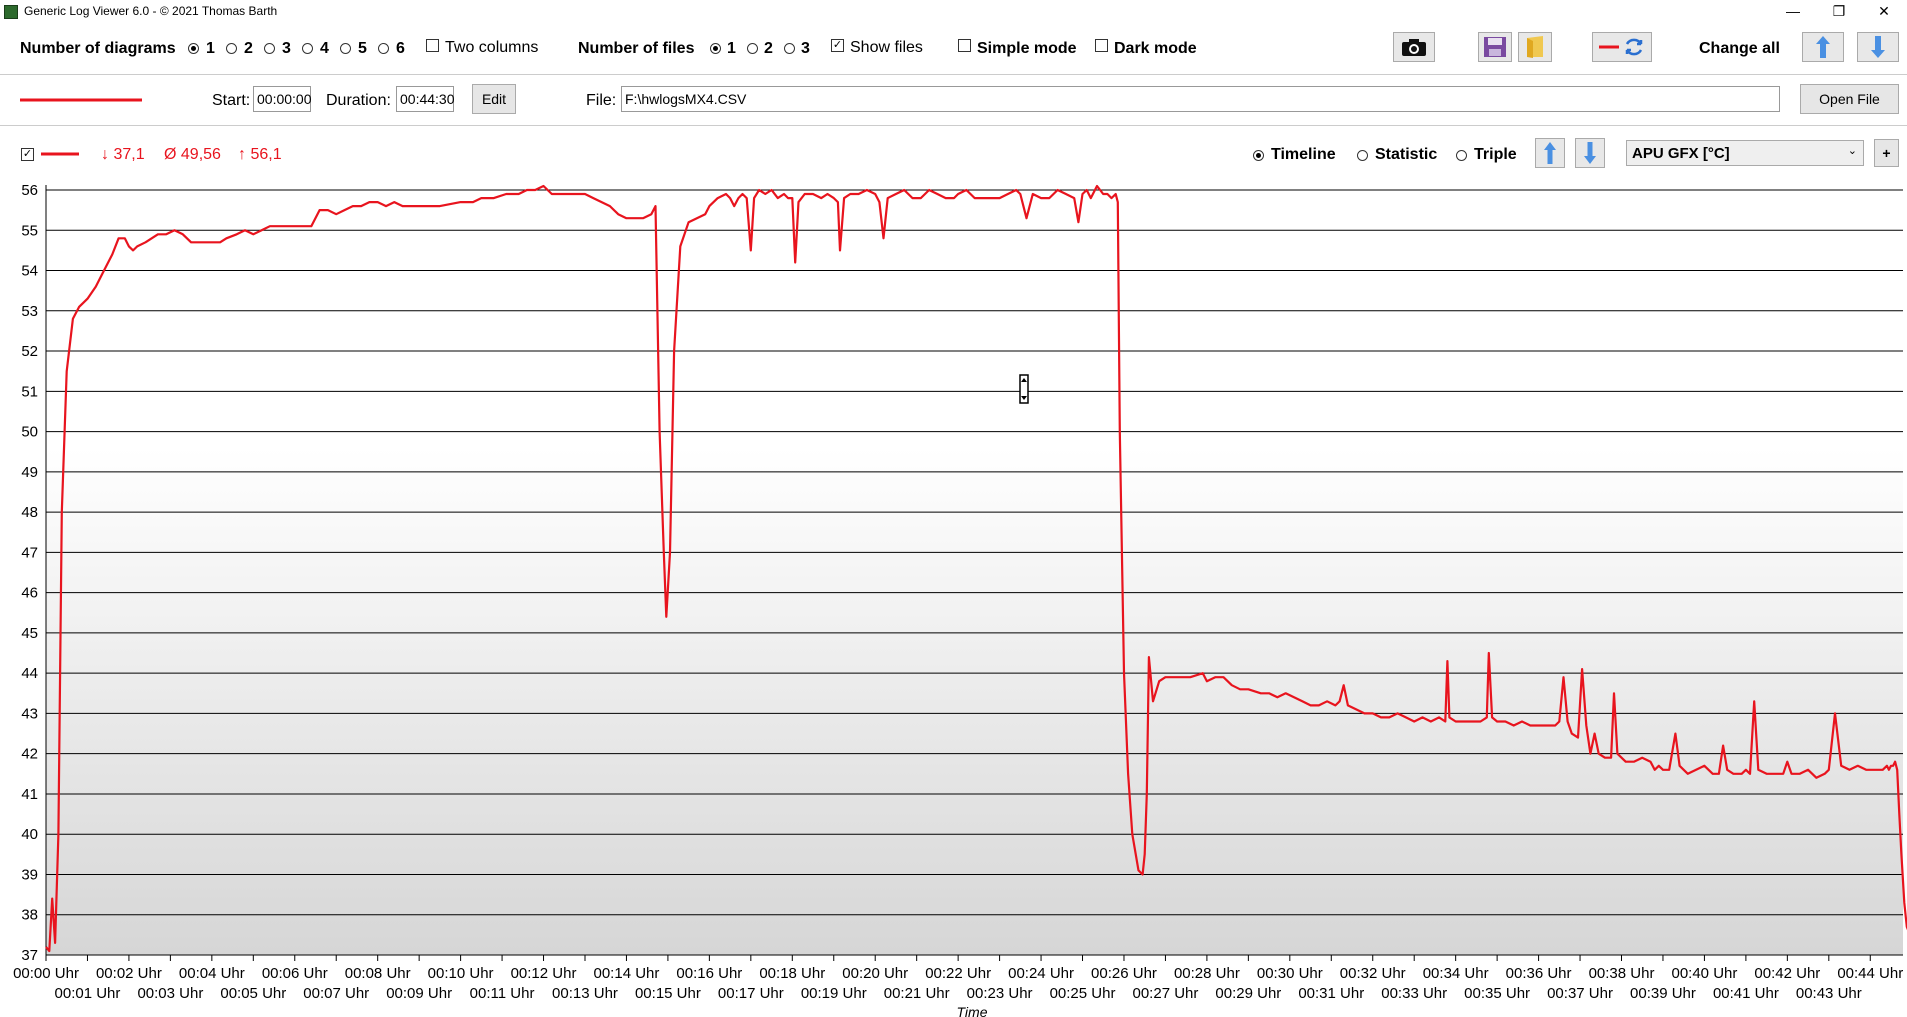  Describe the element at coordinates (1704, 973) in the screenshot. I see `x-tick-label: 00:40 Uhr` at that location.